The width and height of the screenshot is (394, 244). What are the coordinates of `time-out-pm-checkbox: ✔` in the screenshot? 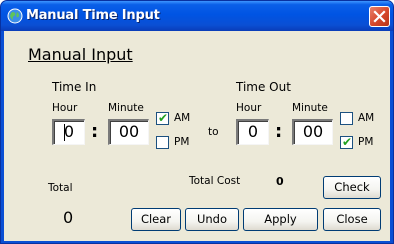 It's located at (346, 142).